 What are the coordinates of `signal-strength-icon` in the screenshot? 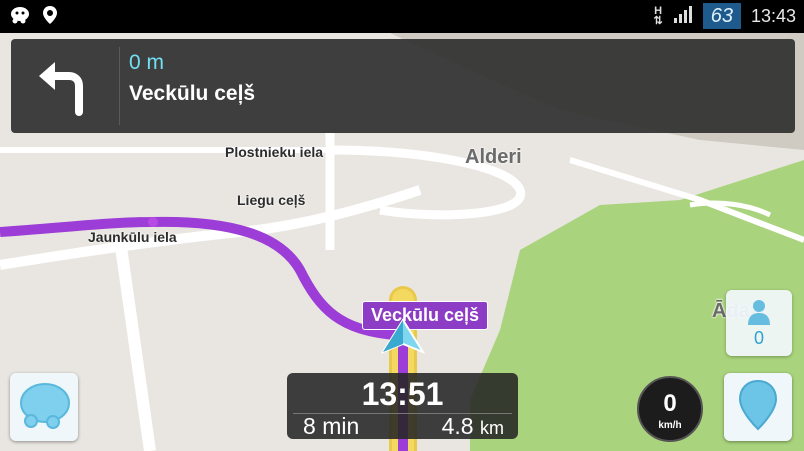 It's located at (683, 16).